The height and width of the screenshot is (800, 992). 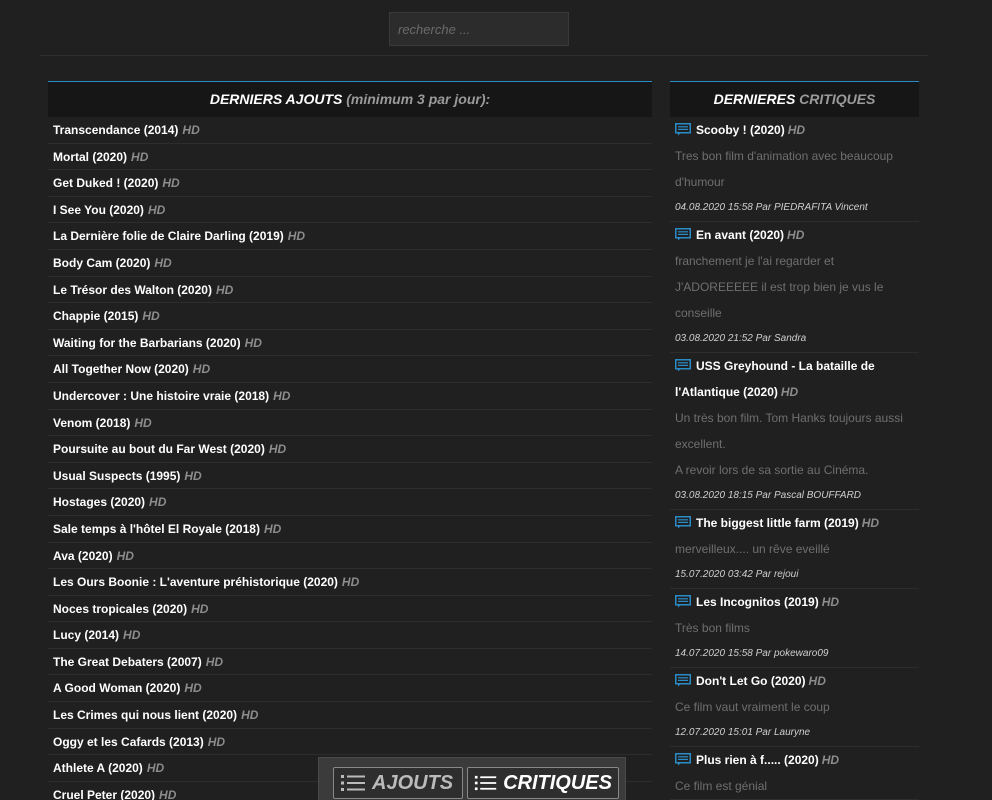 What do you see at coordinates (350, 130) in the screenshot?
I see `addition-item: Transcendance (2014) HD` at bounding box center [350, 130].